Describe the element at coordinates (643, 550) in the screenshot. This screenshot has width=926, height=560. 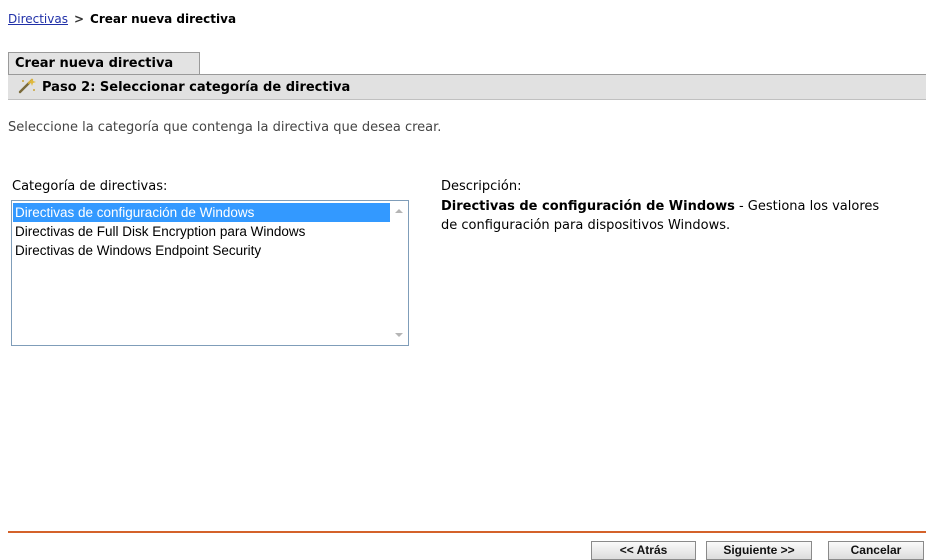
I see `back-button: << Atrás` at that location.